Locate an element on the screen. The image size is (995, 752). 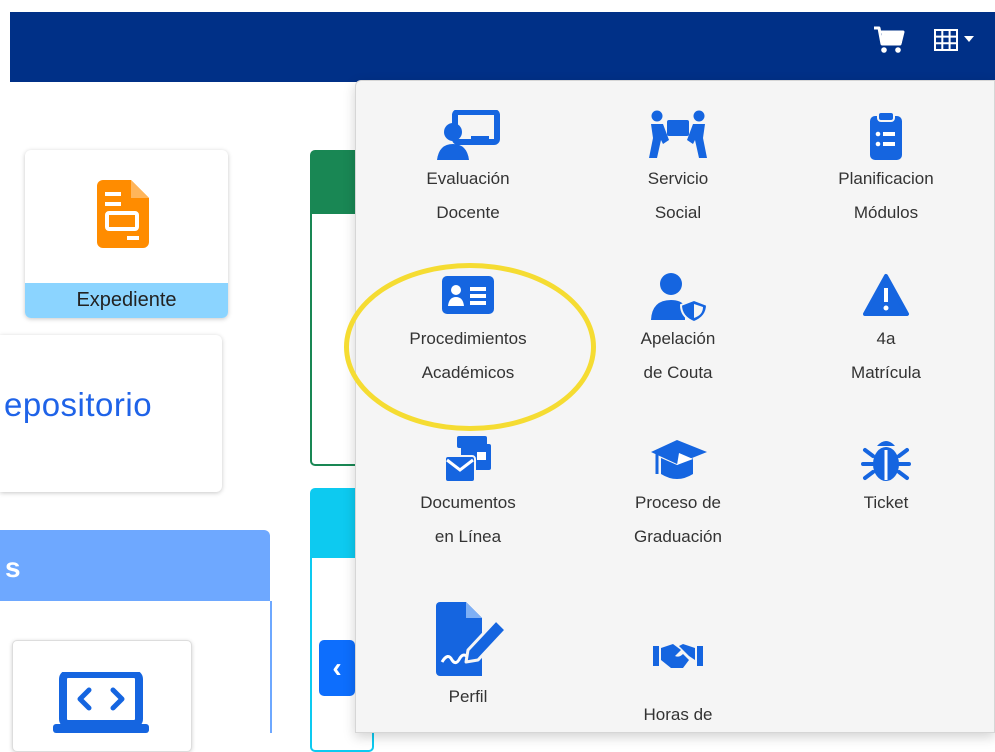
menu-item-label: en Línea is located at coordinates (468, 536).